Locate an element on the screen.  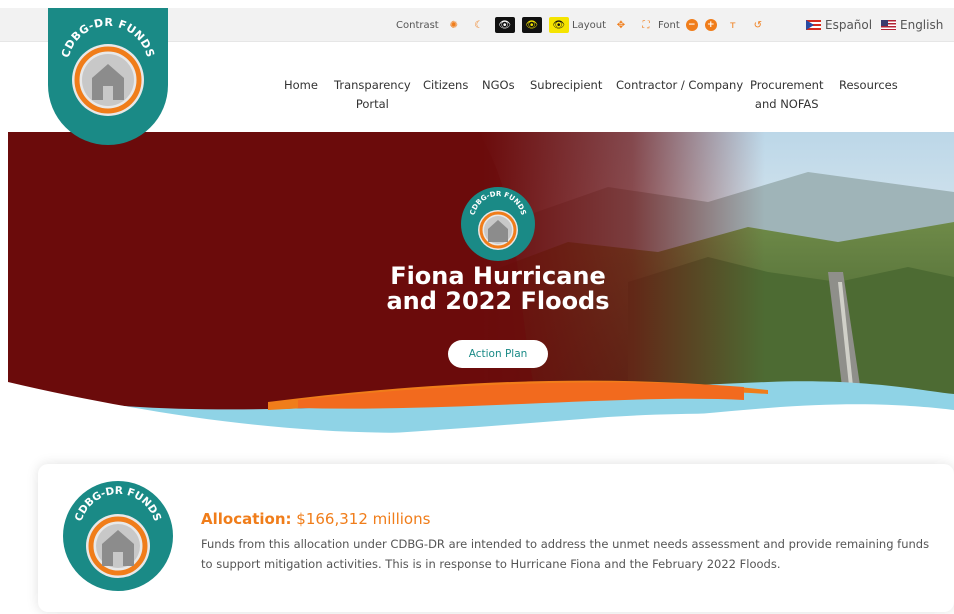
allocation-amount: $166,312 millions is located at coordinates (363, 519).